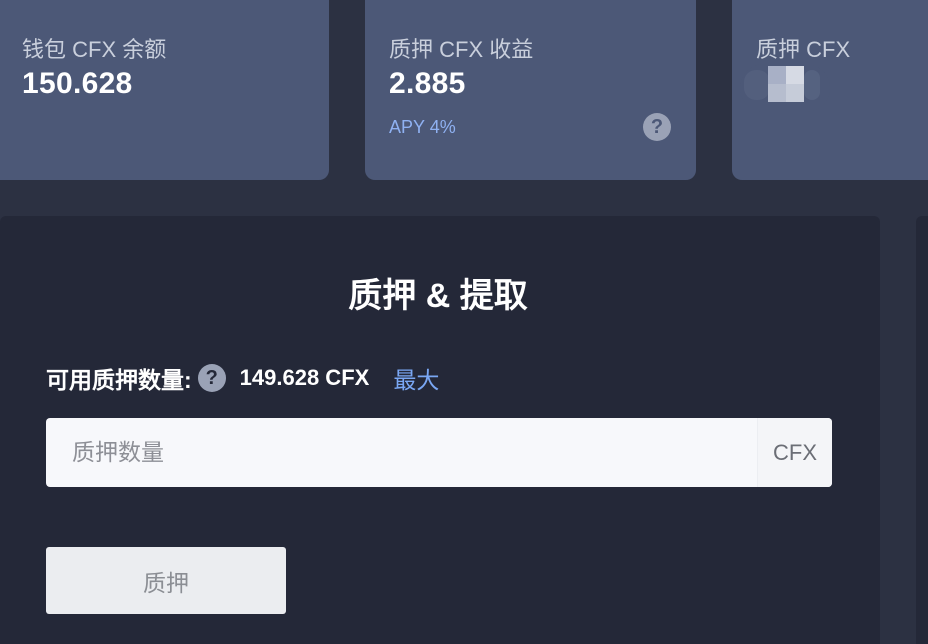 The width and height of the screenshot is (928, 644). What do you see at coordinates (794, 452) in the screenshot?
I see `cfx-unit-label: CFX` at bounding box center [794, 452].